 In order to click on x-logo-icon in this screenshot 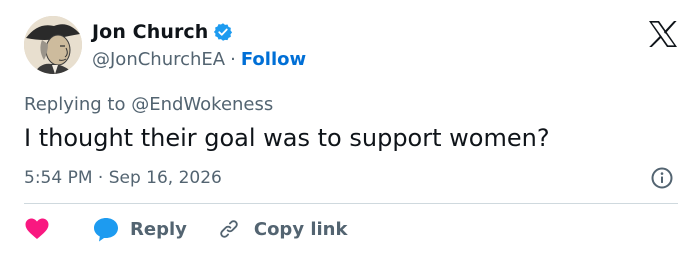, I will do `click(663, 34)`.